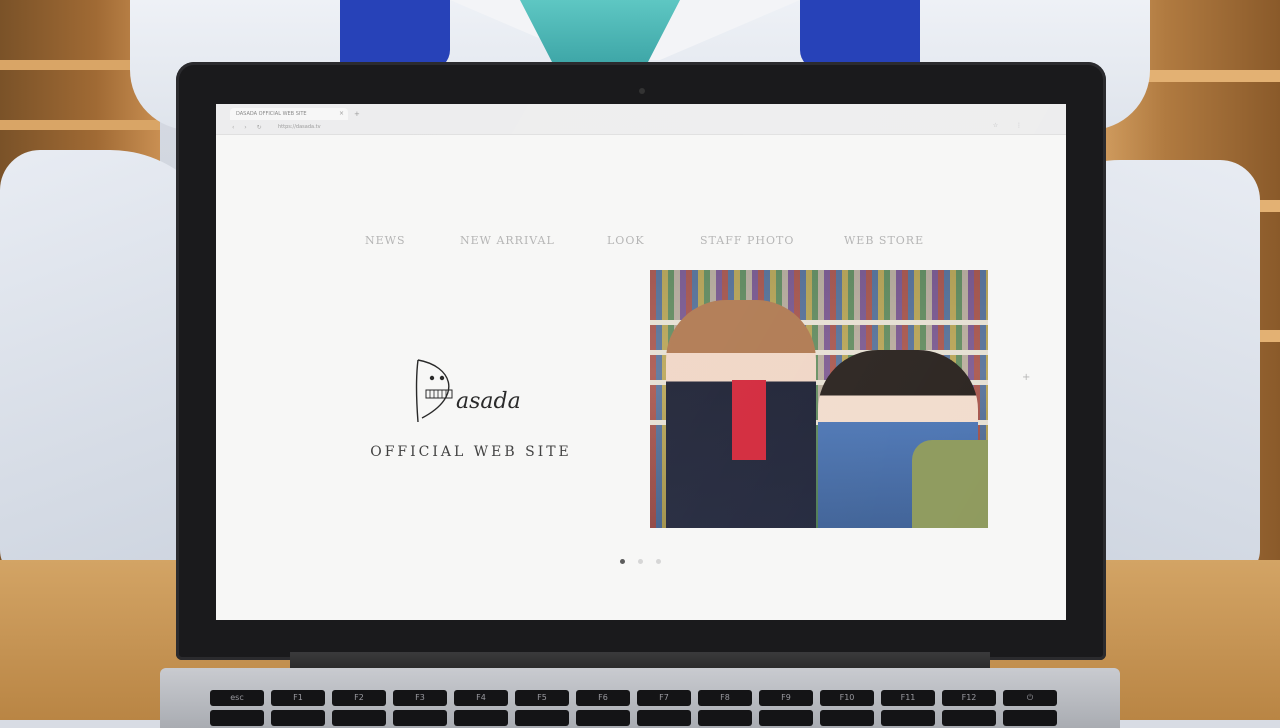  I want to click on key: F1, so click(298, 698).